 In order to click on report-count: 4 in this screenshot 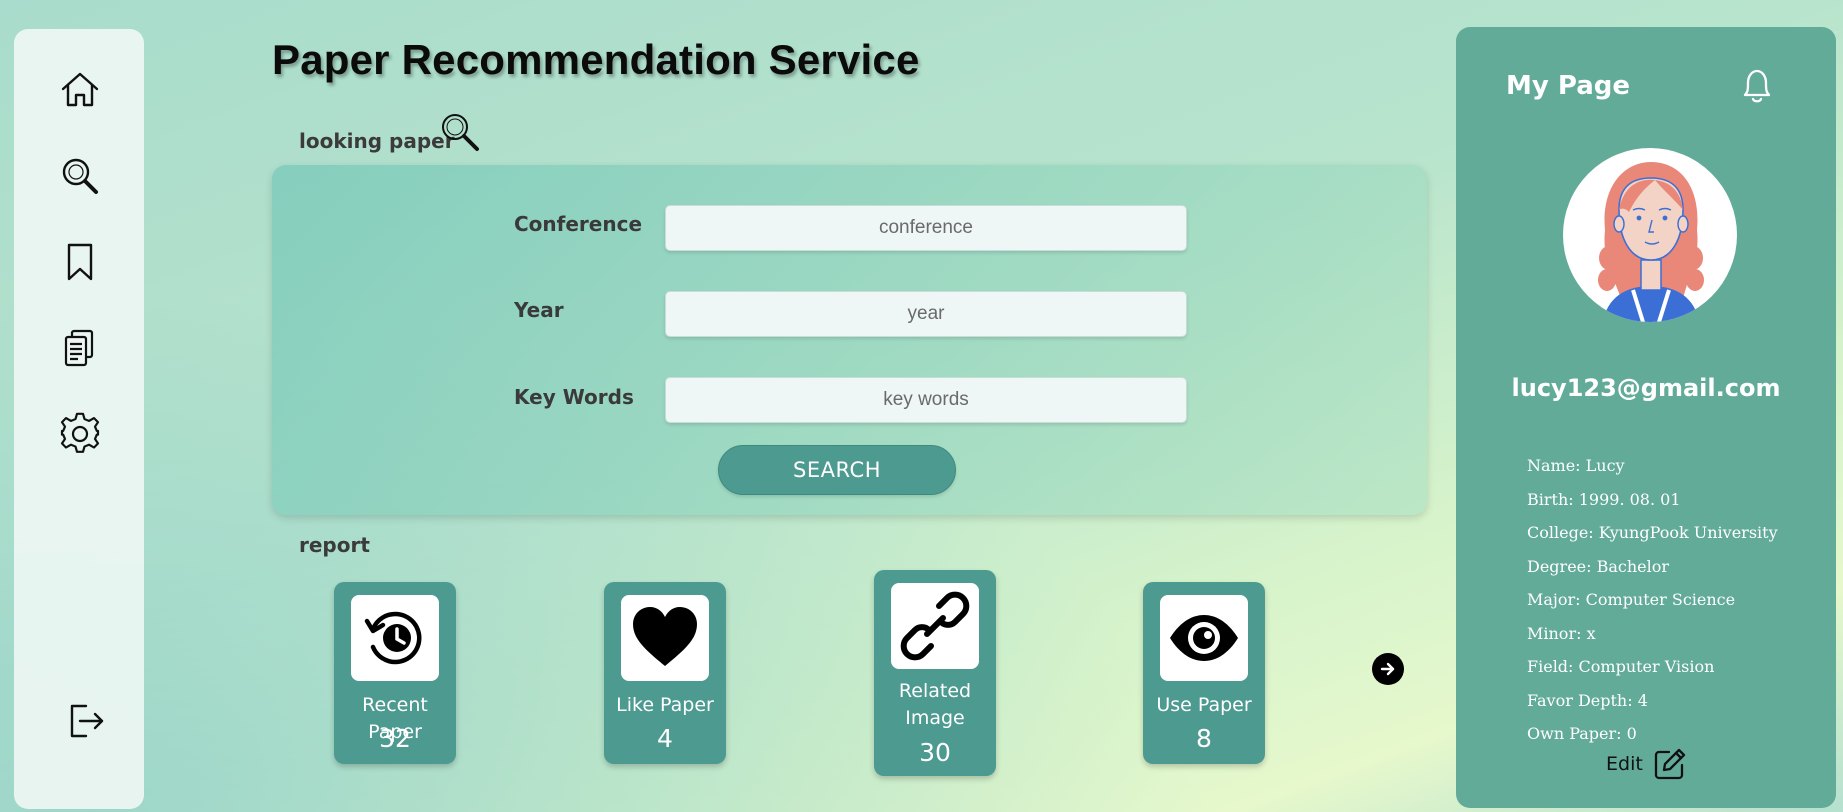, I will do `click(665, 738)`.